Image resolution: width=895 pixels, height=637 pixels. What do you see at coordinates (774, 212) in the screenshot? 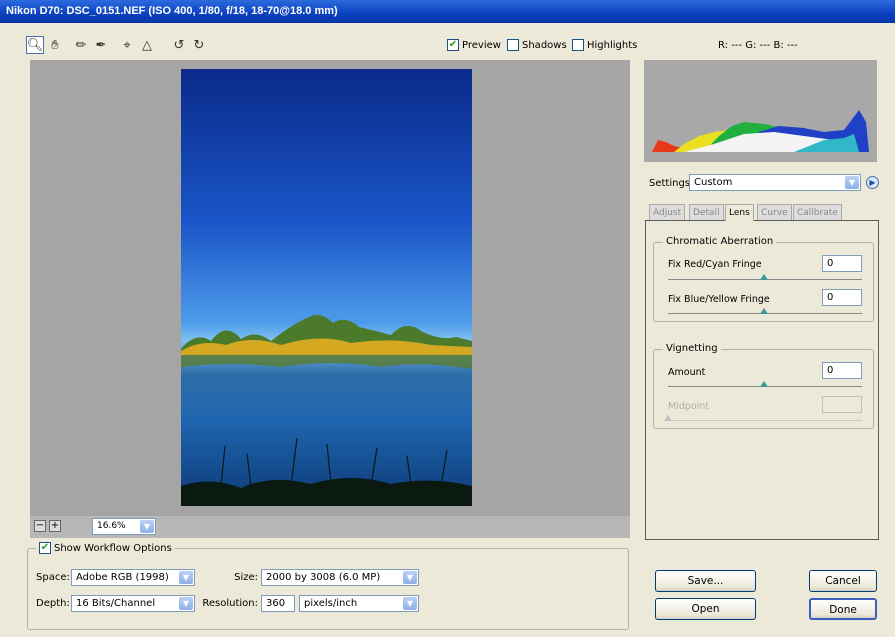
I see `tab-curve: Curve` at bounding box center [774, 212].